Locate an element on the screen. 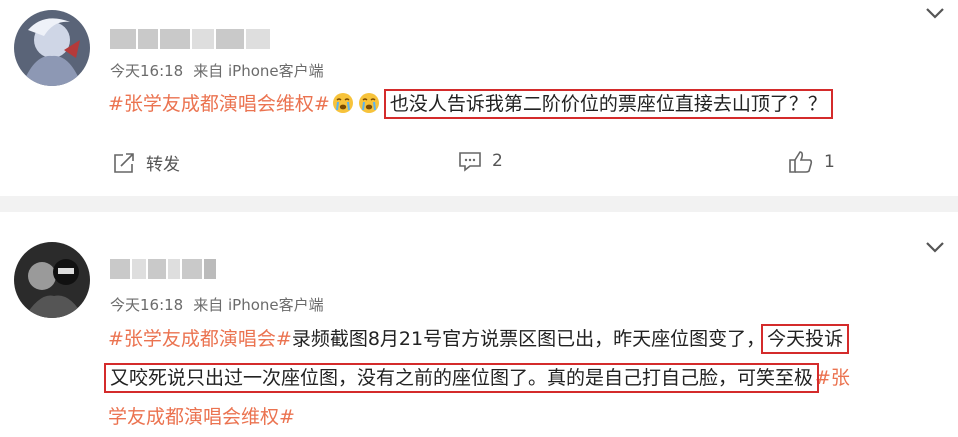  highlighted-text: 又咬死说只出过一次座位图，没有之前的座位图了。真的是自己打自己脸，可笑至极 is located at coordinates (461, 378).